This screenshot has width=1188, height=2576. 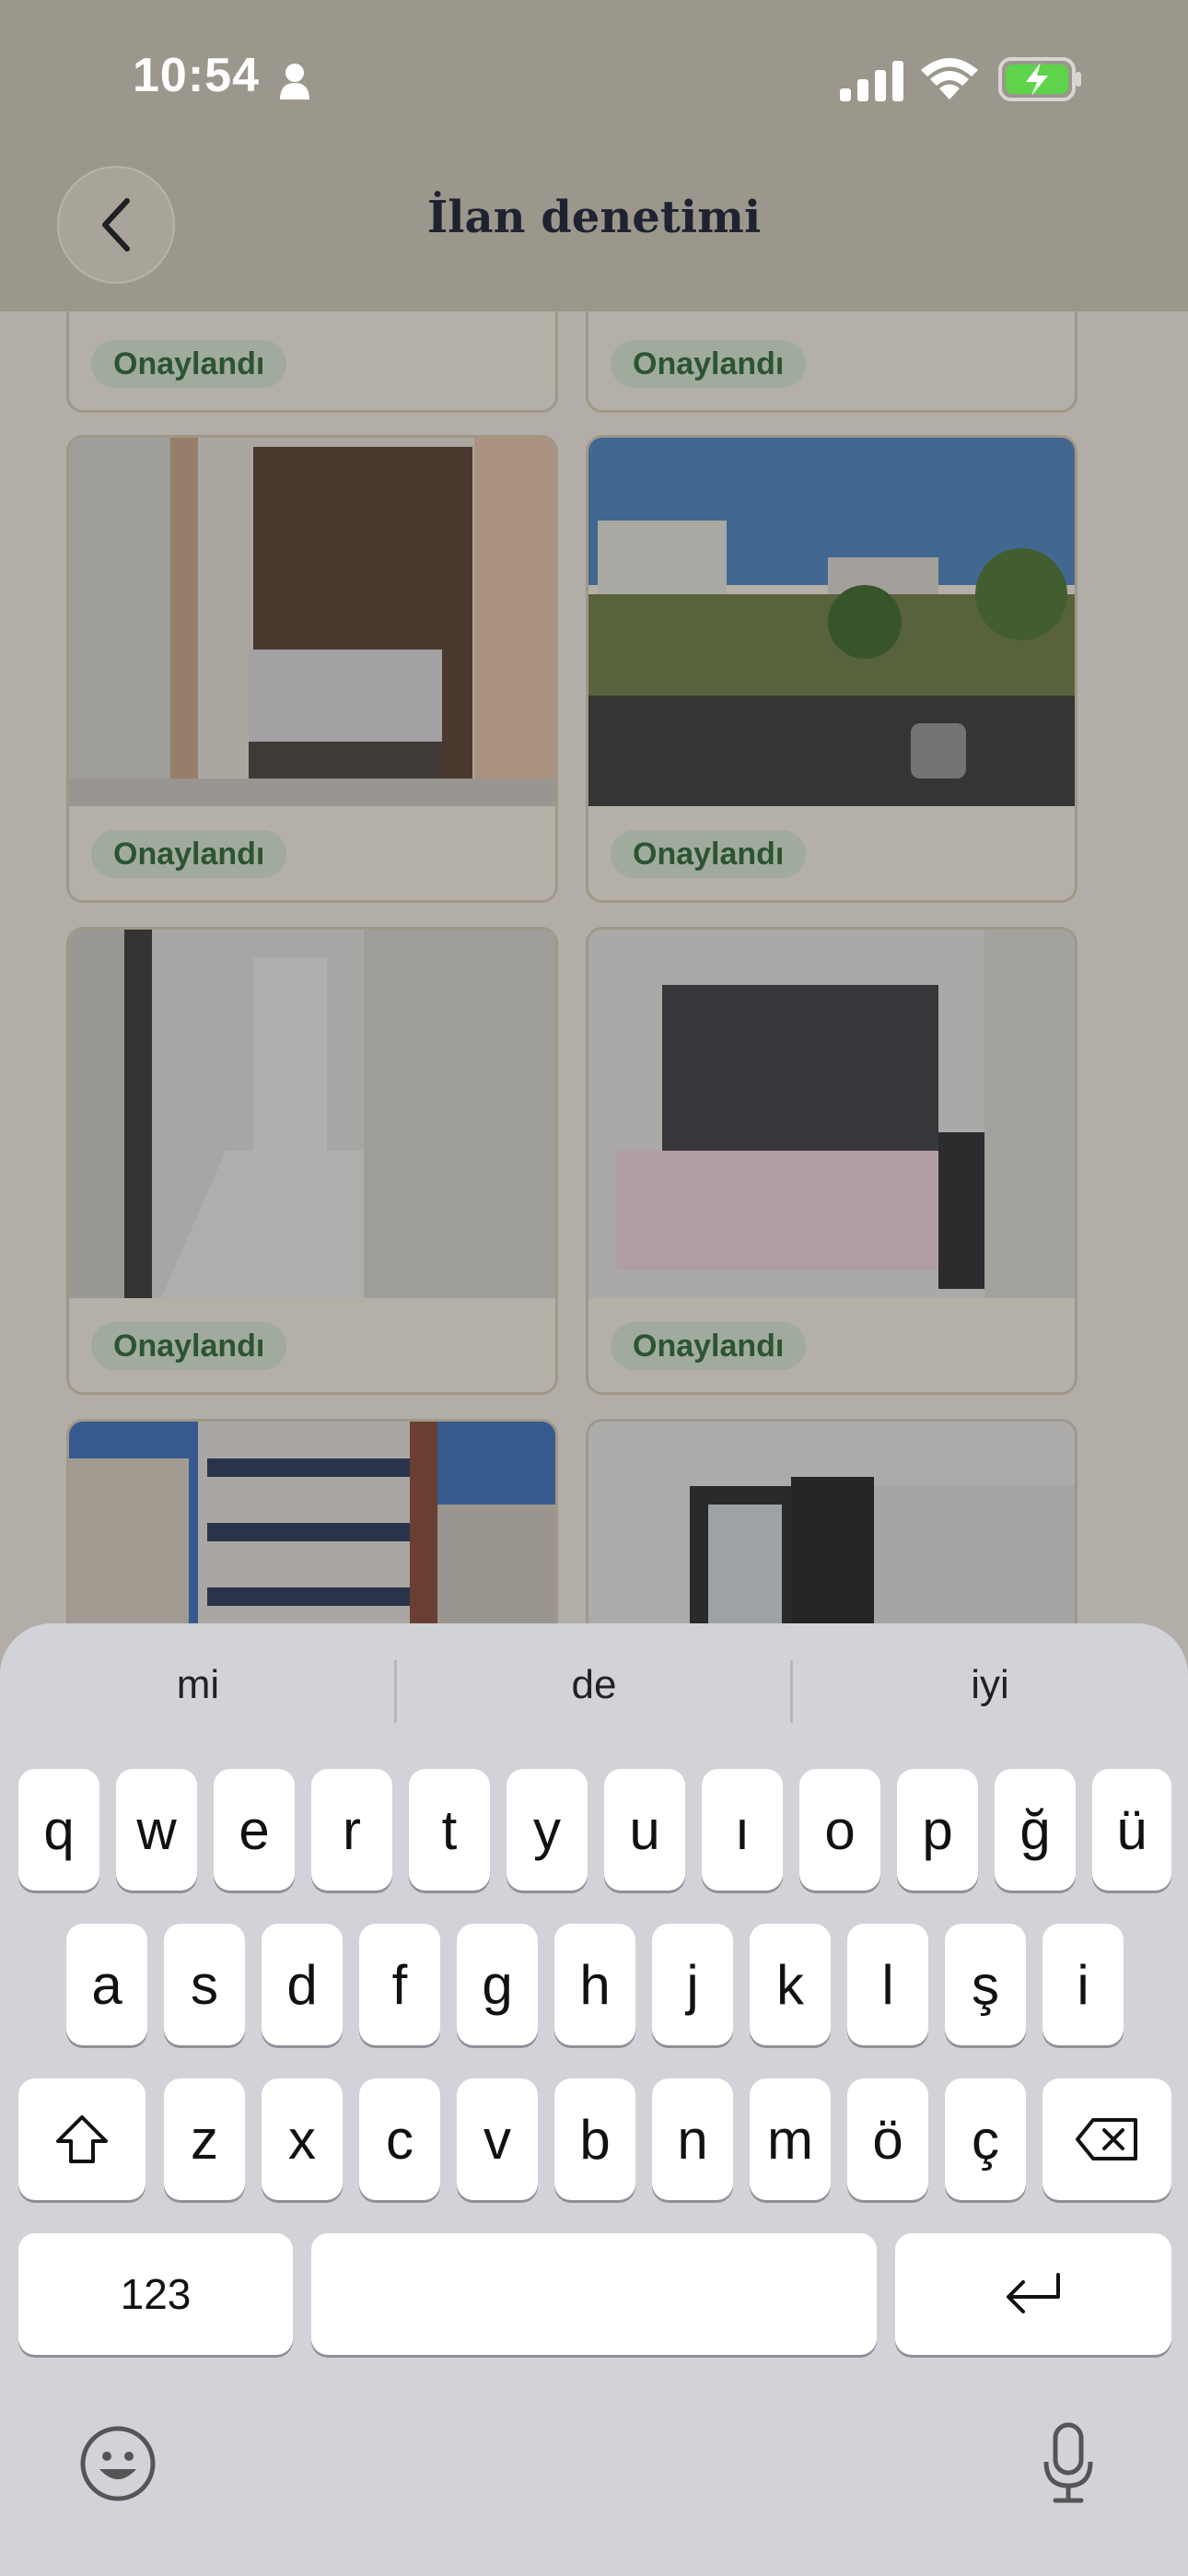 I want to click on key: ö, so click(x=887, y=2139).